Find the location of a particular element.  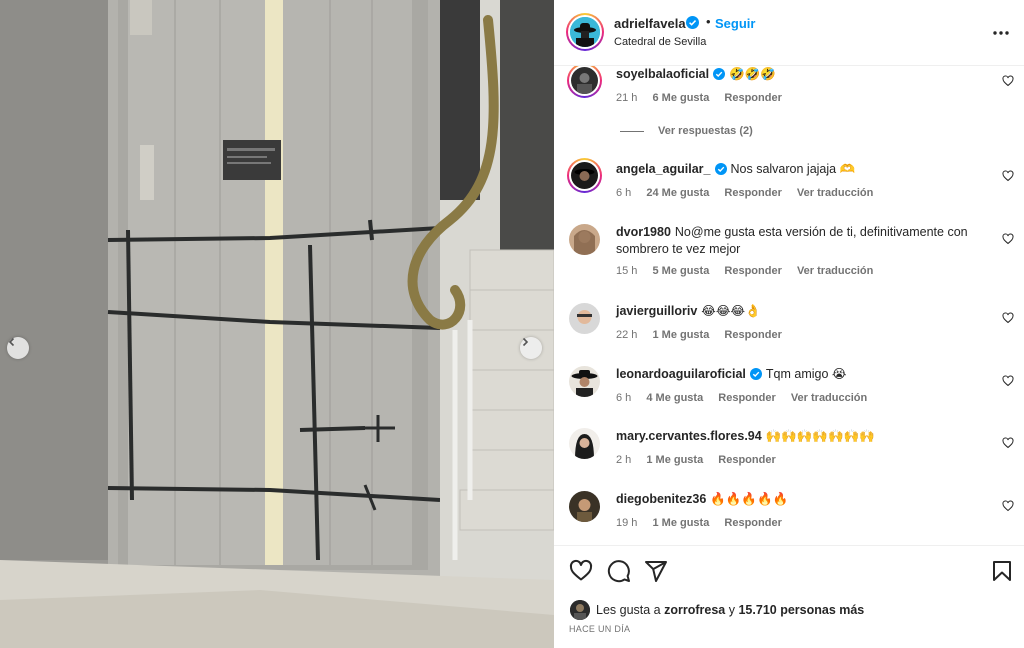

liker-avatar-image is located at coordinates (580, 610).